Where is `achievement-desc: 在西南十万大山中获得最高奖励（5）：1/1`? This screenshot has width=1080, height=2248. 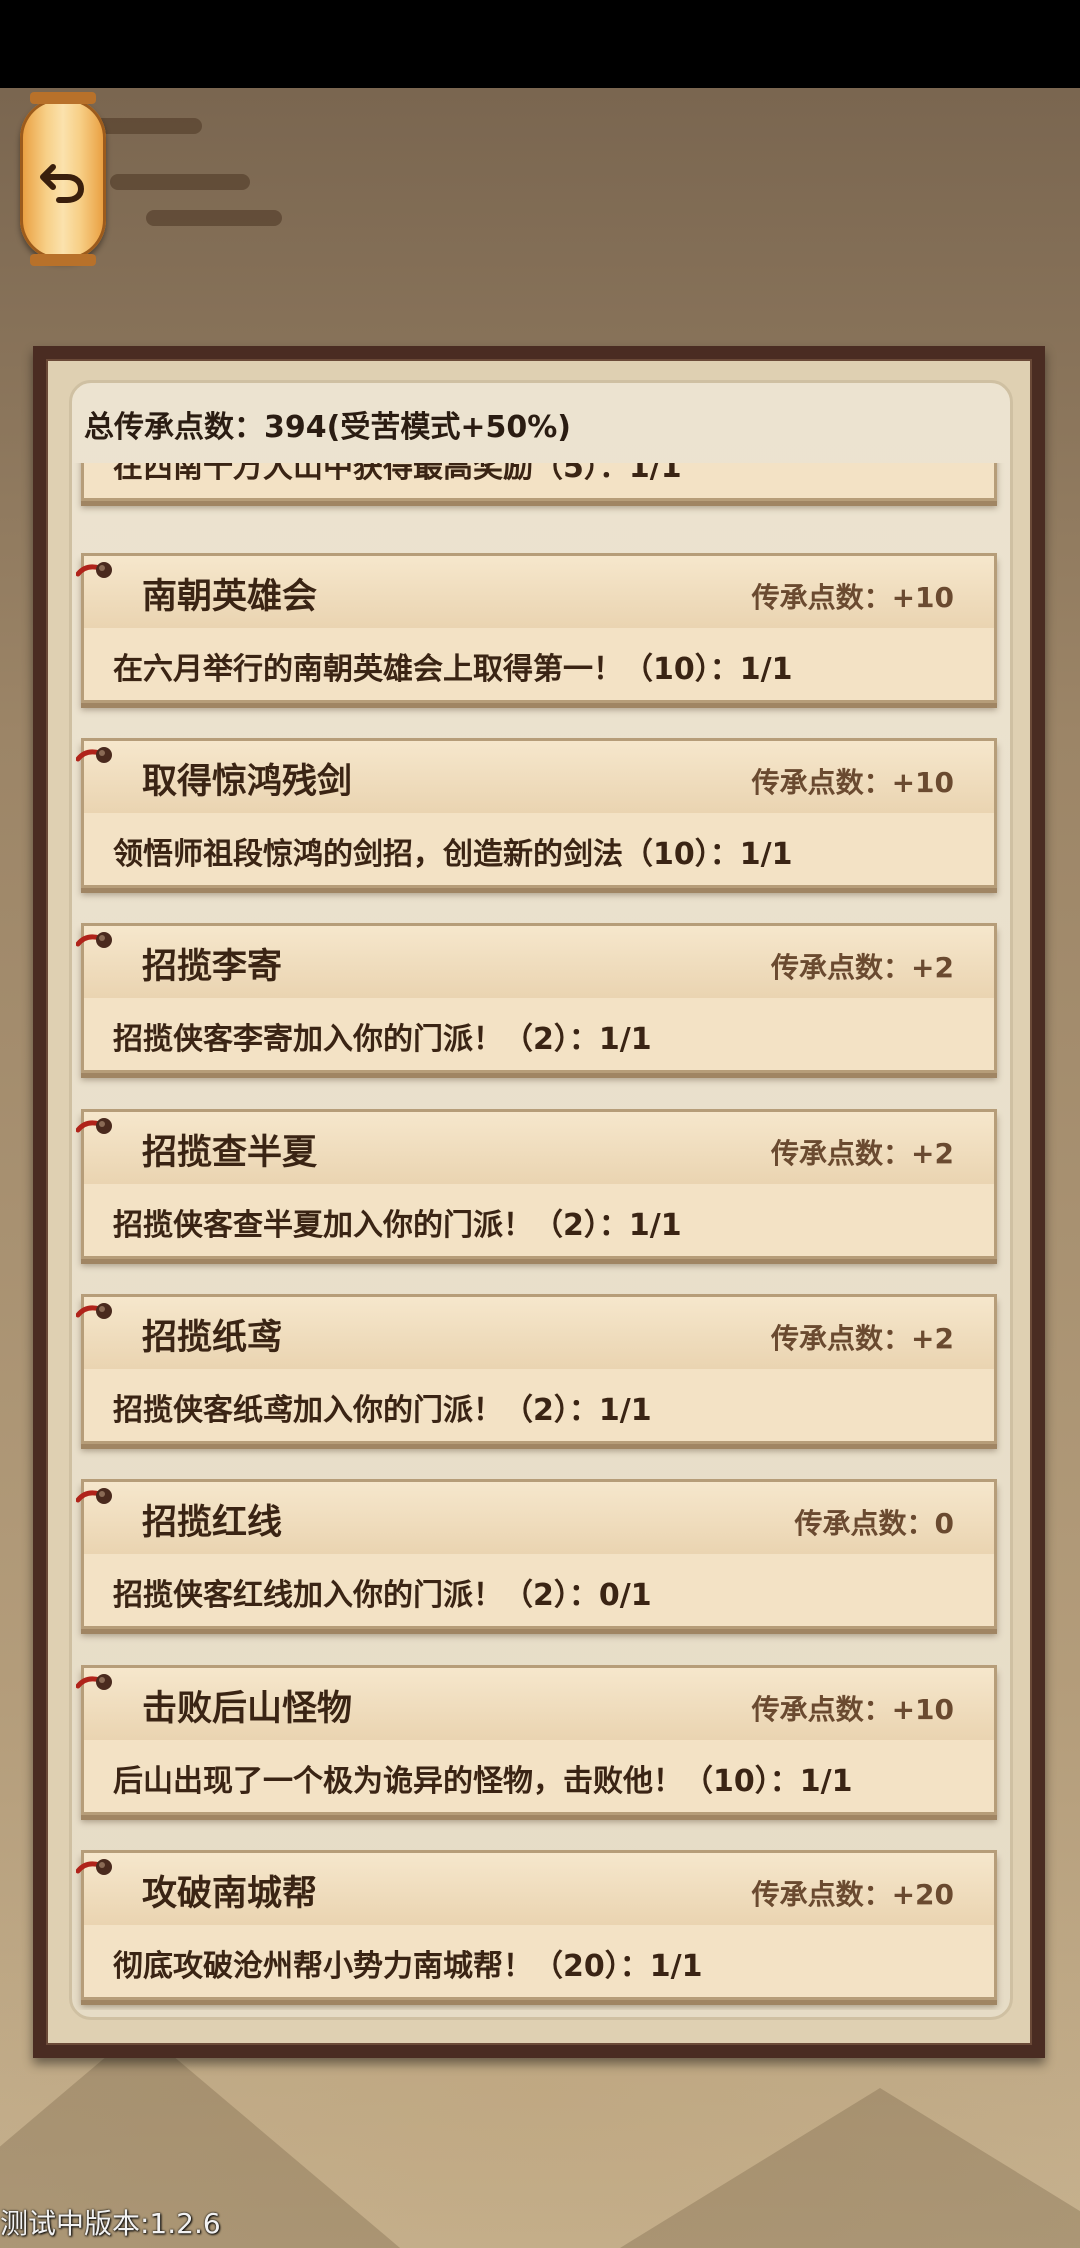
achievement-desc: 在西南十万大山中获得最高奖励（5）：1/1 is located at coordinates (397, 474).